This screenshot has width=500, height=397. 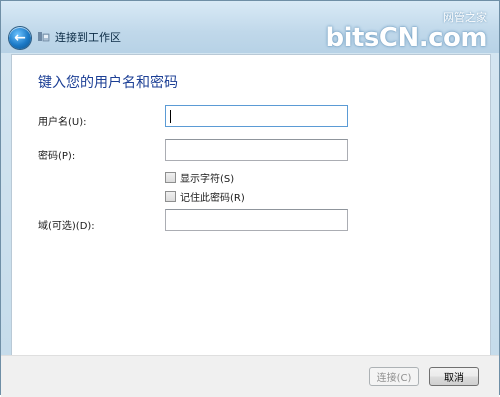 I want to click on network-app-icon, so click(x=44, y=37).